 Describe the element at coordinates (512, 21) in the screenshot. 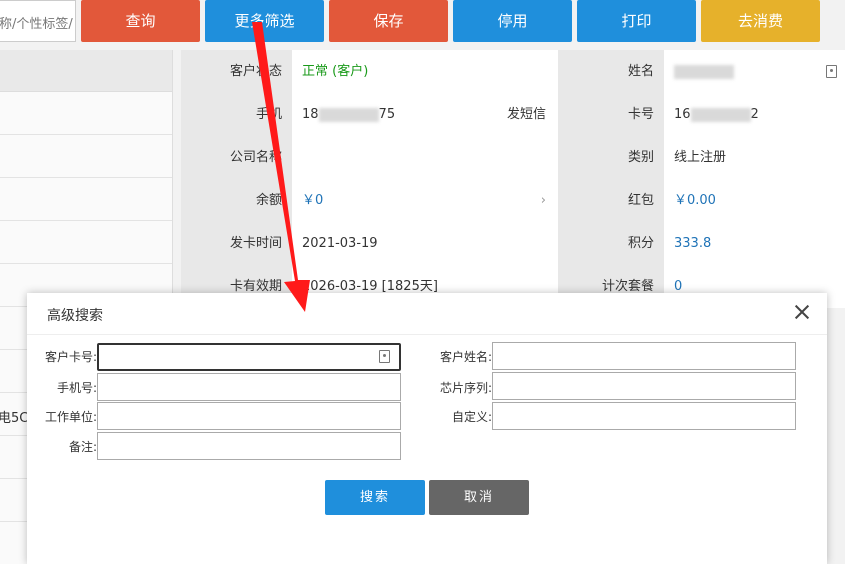

I see `disable-button: 停用` at that location.